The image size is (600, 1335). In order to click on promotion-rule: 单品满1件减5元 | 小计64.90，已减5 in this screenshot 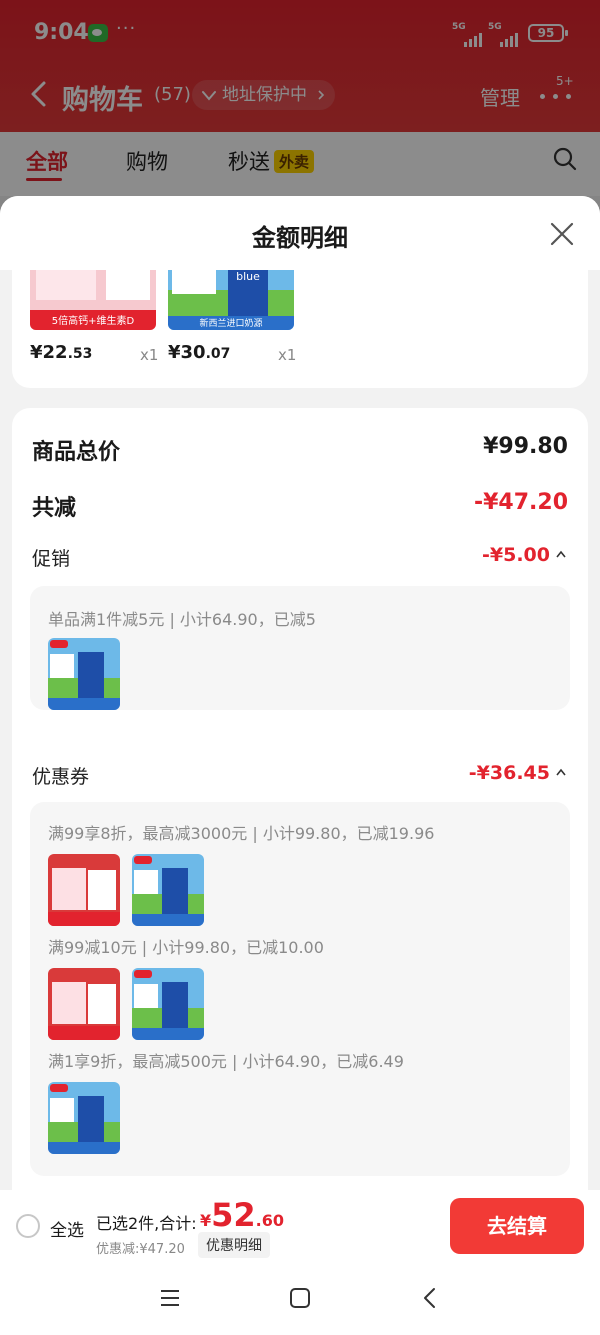, I will do `click(182, 619)`.